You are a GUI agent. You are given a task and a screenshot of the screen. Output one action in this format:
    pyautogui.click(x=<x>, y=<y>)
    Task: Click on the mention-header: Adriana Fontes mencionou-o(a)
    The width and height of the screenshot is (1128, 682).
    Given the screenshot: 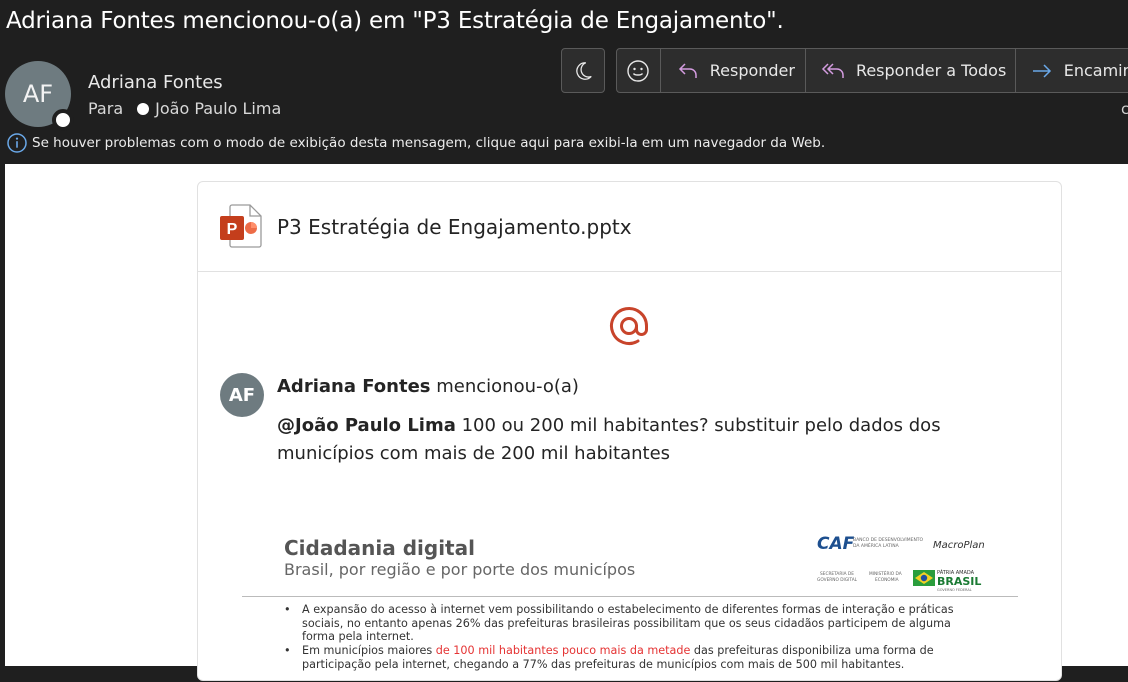 What is the action you would take?
    pyautogui.click(x=428, y=386)
    